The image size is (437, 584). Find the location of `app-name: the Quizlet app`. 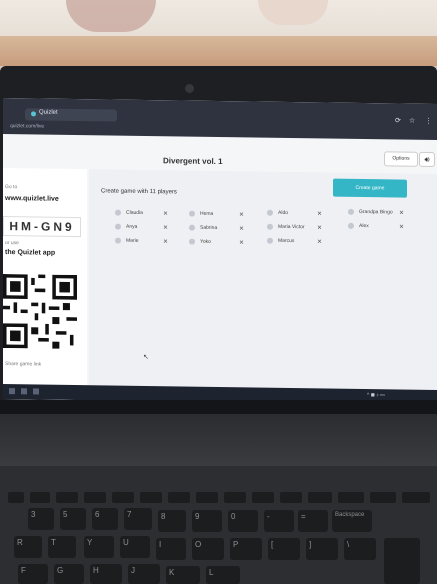

app-name: the Quizlet app is located at coordinates (30, 253).